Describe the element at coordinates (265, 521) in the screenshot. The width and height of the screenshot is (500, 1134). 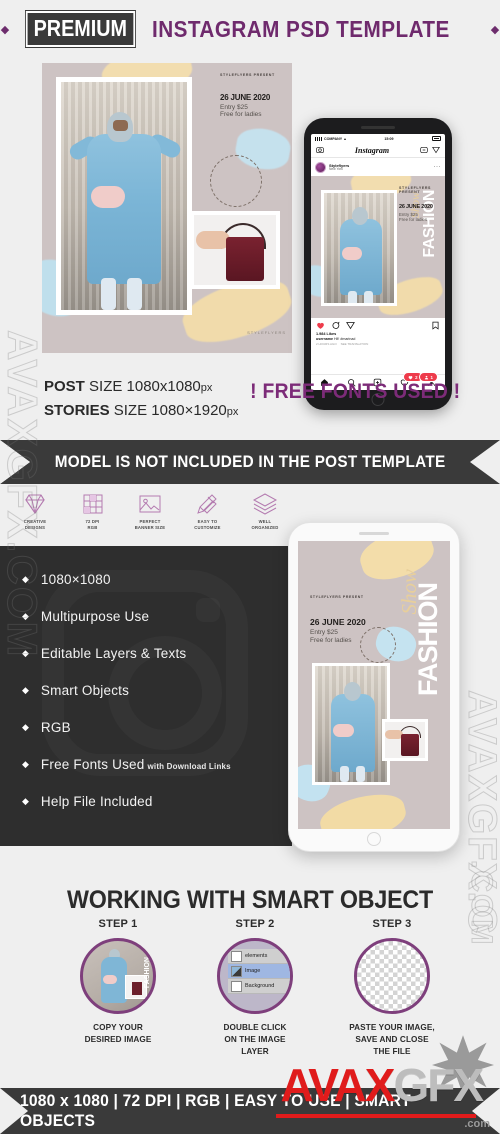
I see `feature-label-line1: WELL` at that location.